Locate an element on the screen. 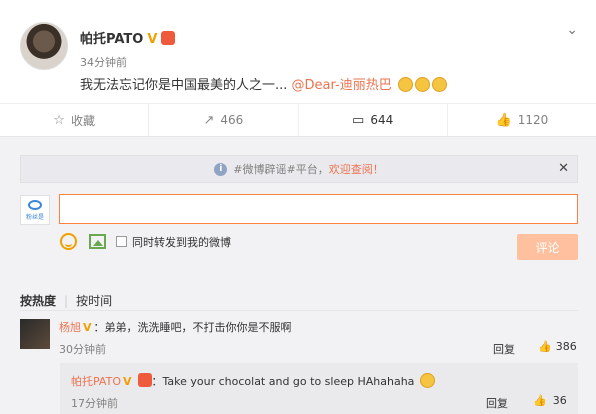 This screenshot has width=596, height=414. logo-icon is located at coordinates (35, 204).